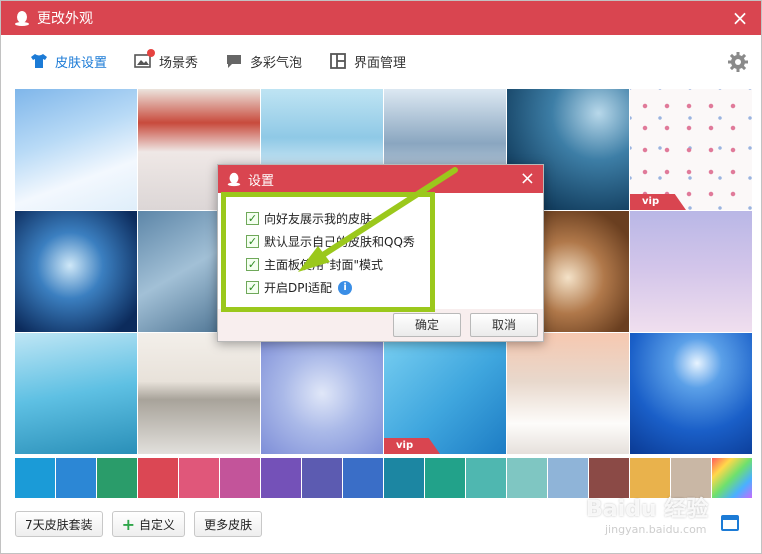 The height and width of the screenshot is (554, 762). Describe the element at coordinates (738, 62) in the screenshot. I see `gear-icon` at that location.